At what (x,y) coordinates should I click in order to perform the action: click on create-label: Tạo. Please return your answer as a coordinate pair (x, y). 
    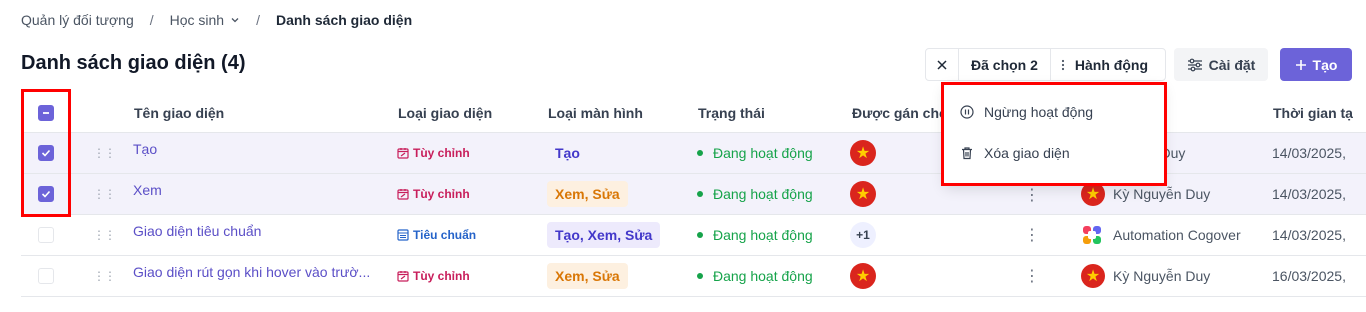
    Looking at the image, I should click on (1325, 64).